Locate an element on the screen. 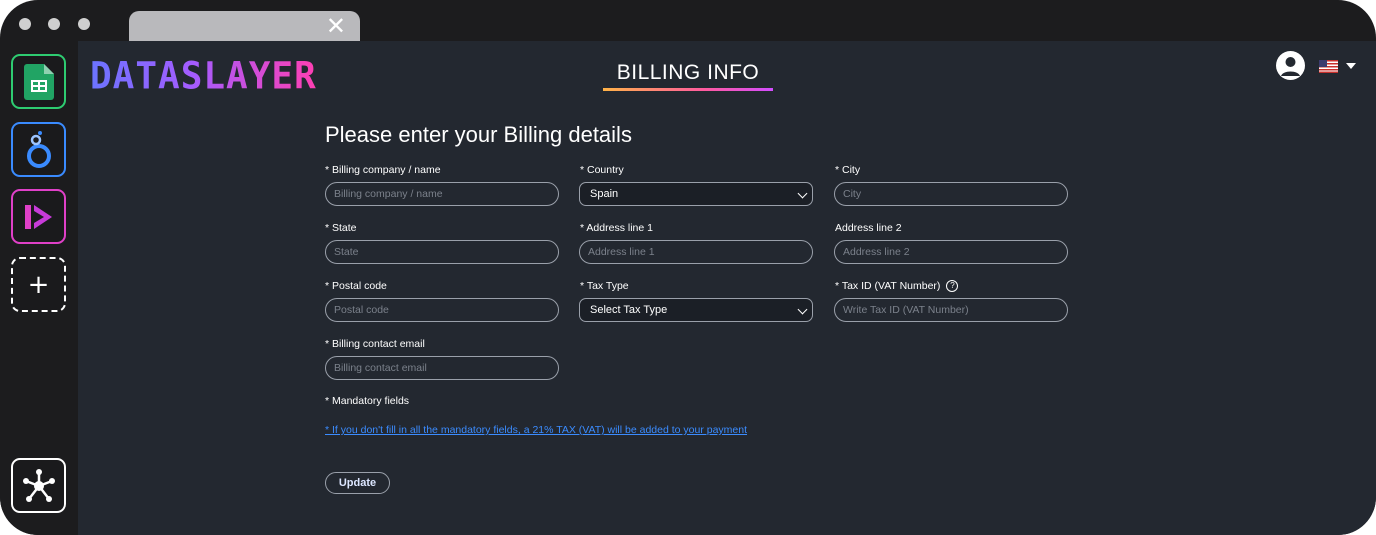 The width and height of the screenshot is (1376, 535). postal-code-label: * Postal code is located at coordinates (356, 286).